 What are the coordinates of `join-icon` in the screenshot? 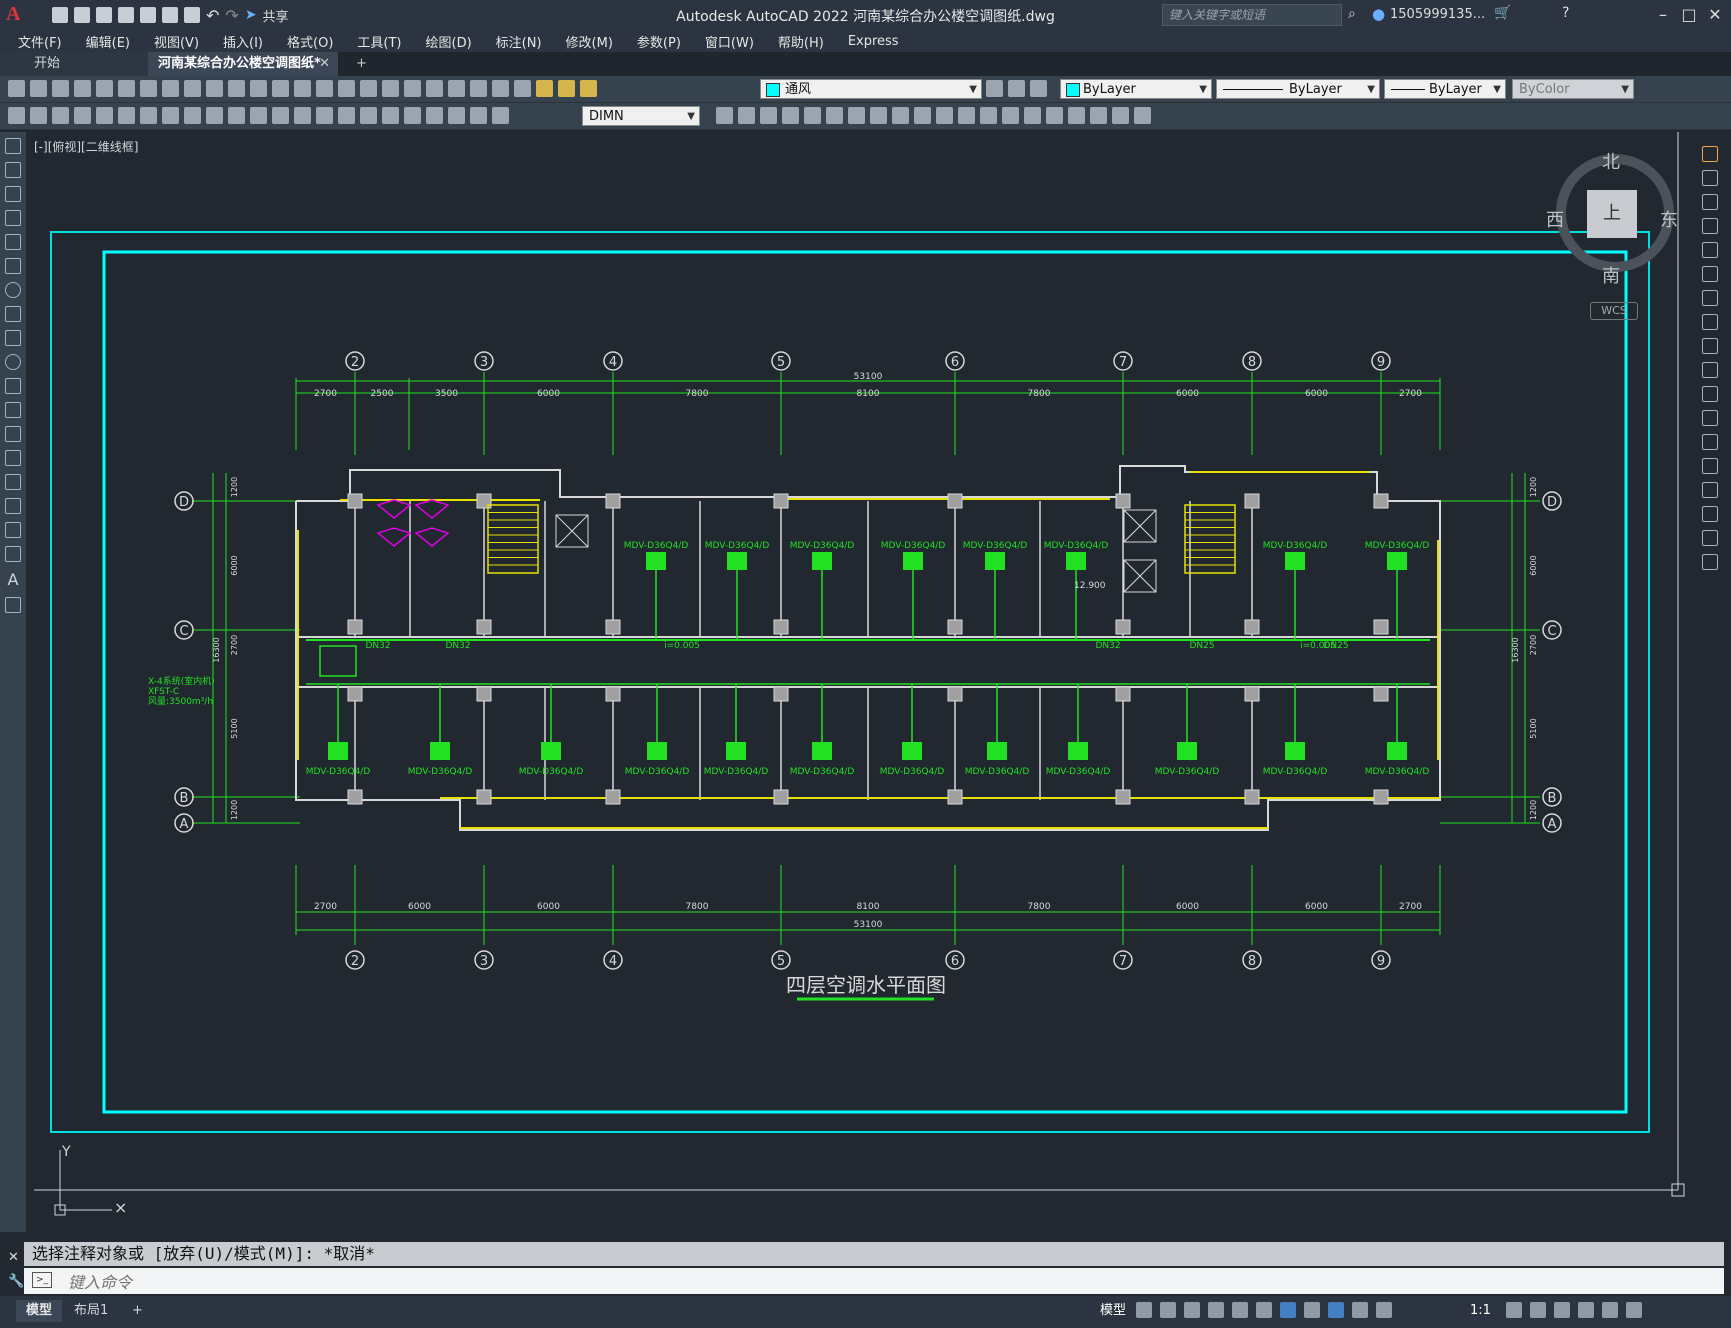 It's located at (1710, 466).